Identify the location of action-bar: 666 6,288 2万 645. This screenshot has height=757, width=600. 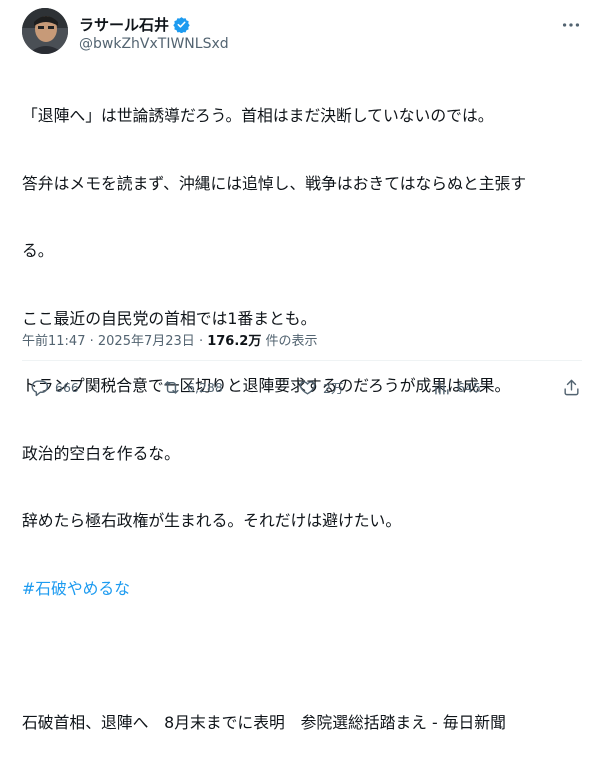
(302, 390).